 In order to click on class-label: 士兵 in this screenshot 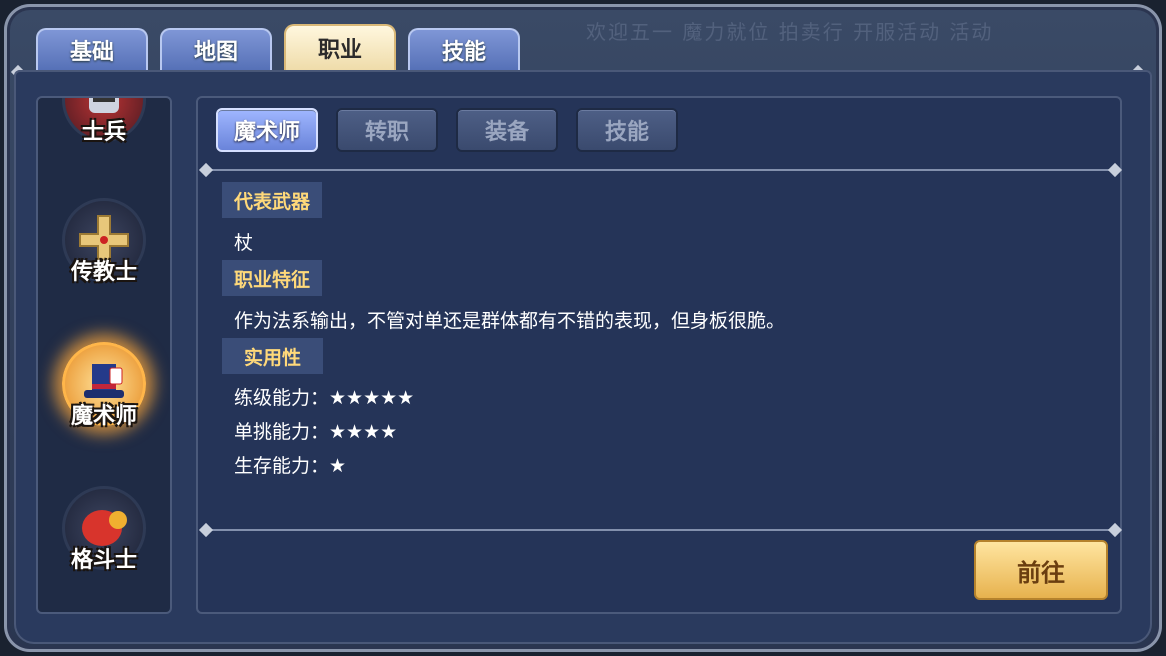, I will do `click(103, 132)`.